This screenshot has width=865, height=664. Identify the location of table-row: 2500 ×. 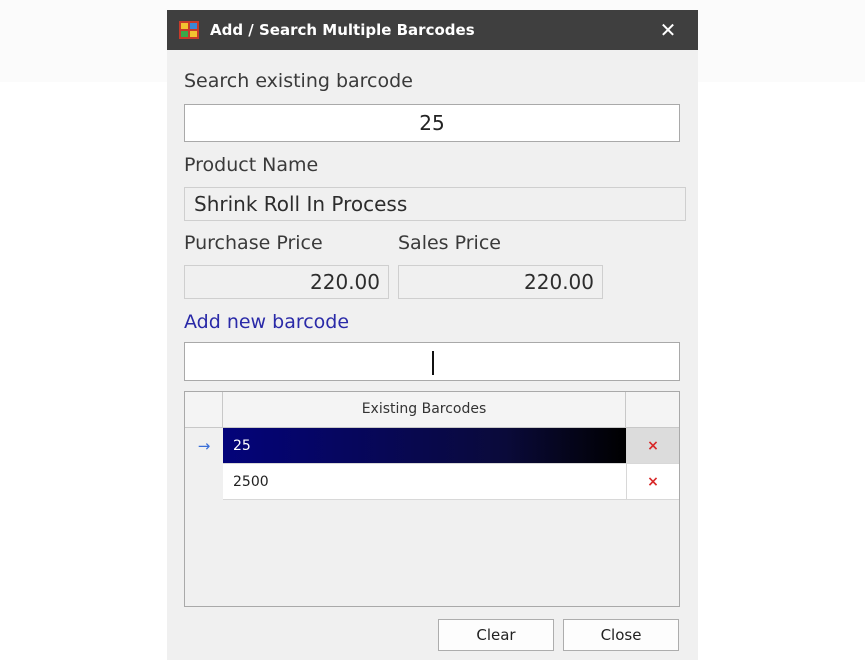
(432, 482).